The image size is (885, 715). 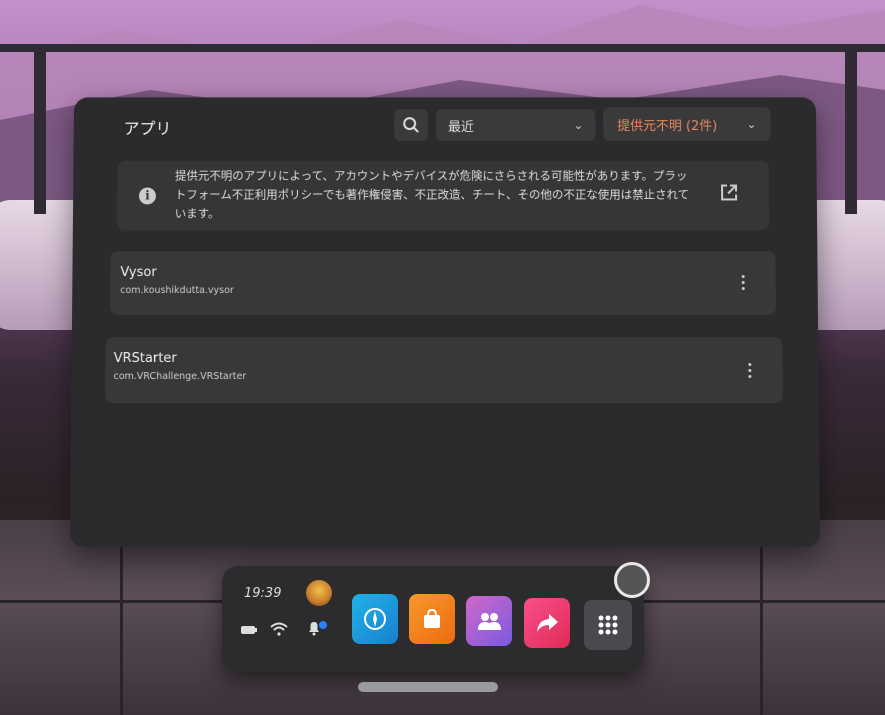 I want to click on share-icon, so click(x=547, y=623).